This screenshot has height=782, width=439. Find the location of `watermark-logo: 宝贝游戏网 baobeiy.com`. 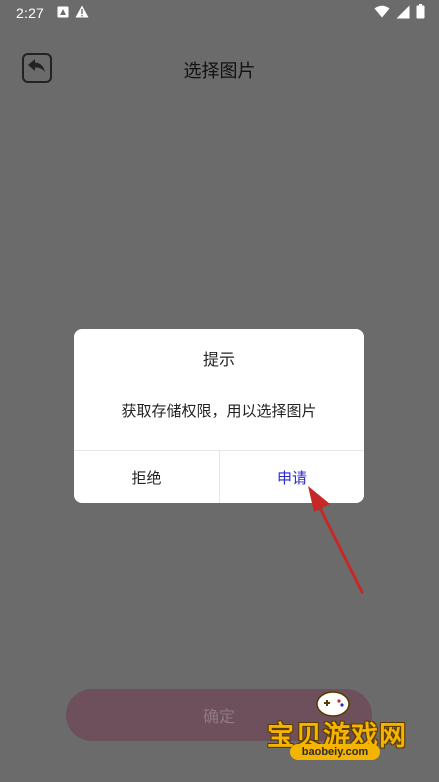

watermark-logo: 宝贝游戏网 baobeiy.com is located at coordinates (337, 734).